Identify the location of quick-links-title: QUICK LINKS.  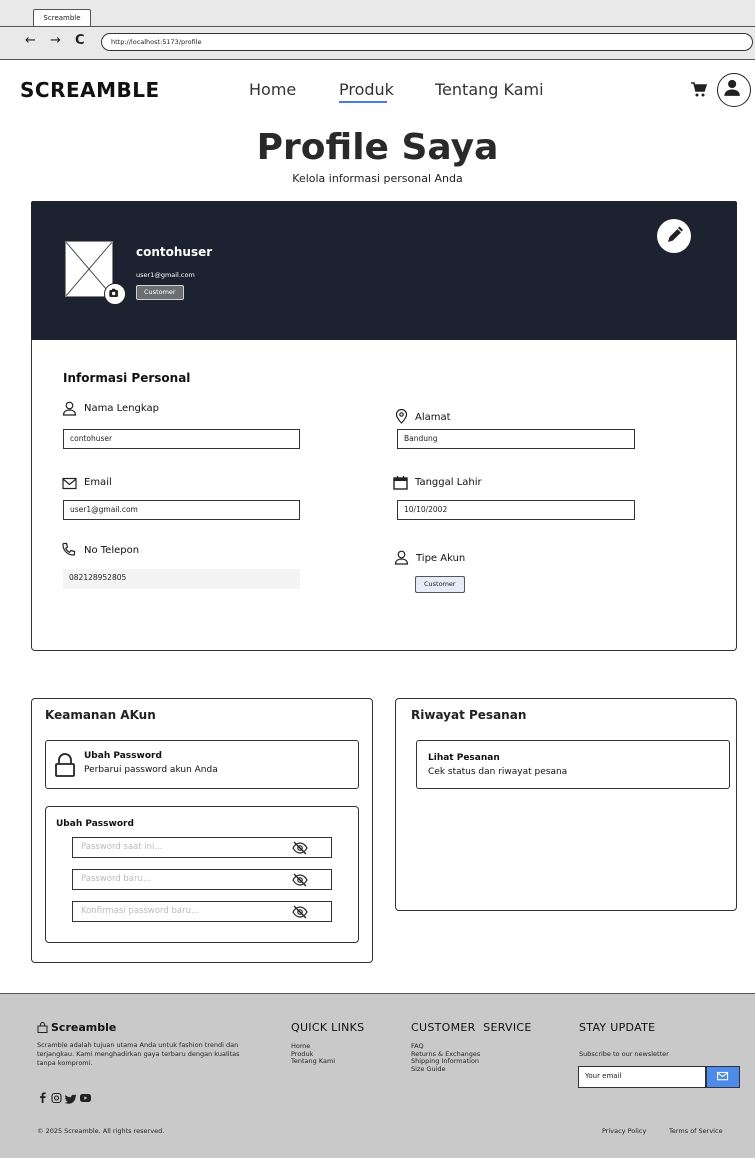
(328, 1027).